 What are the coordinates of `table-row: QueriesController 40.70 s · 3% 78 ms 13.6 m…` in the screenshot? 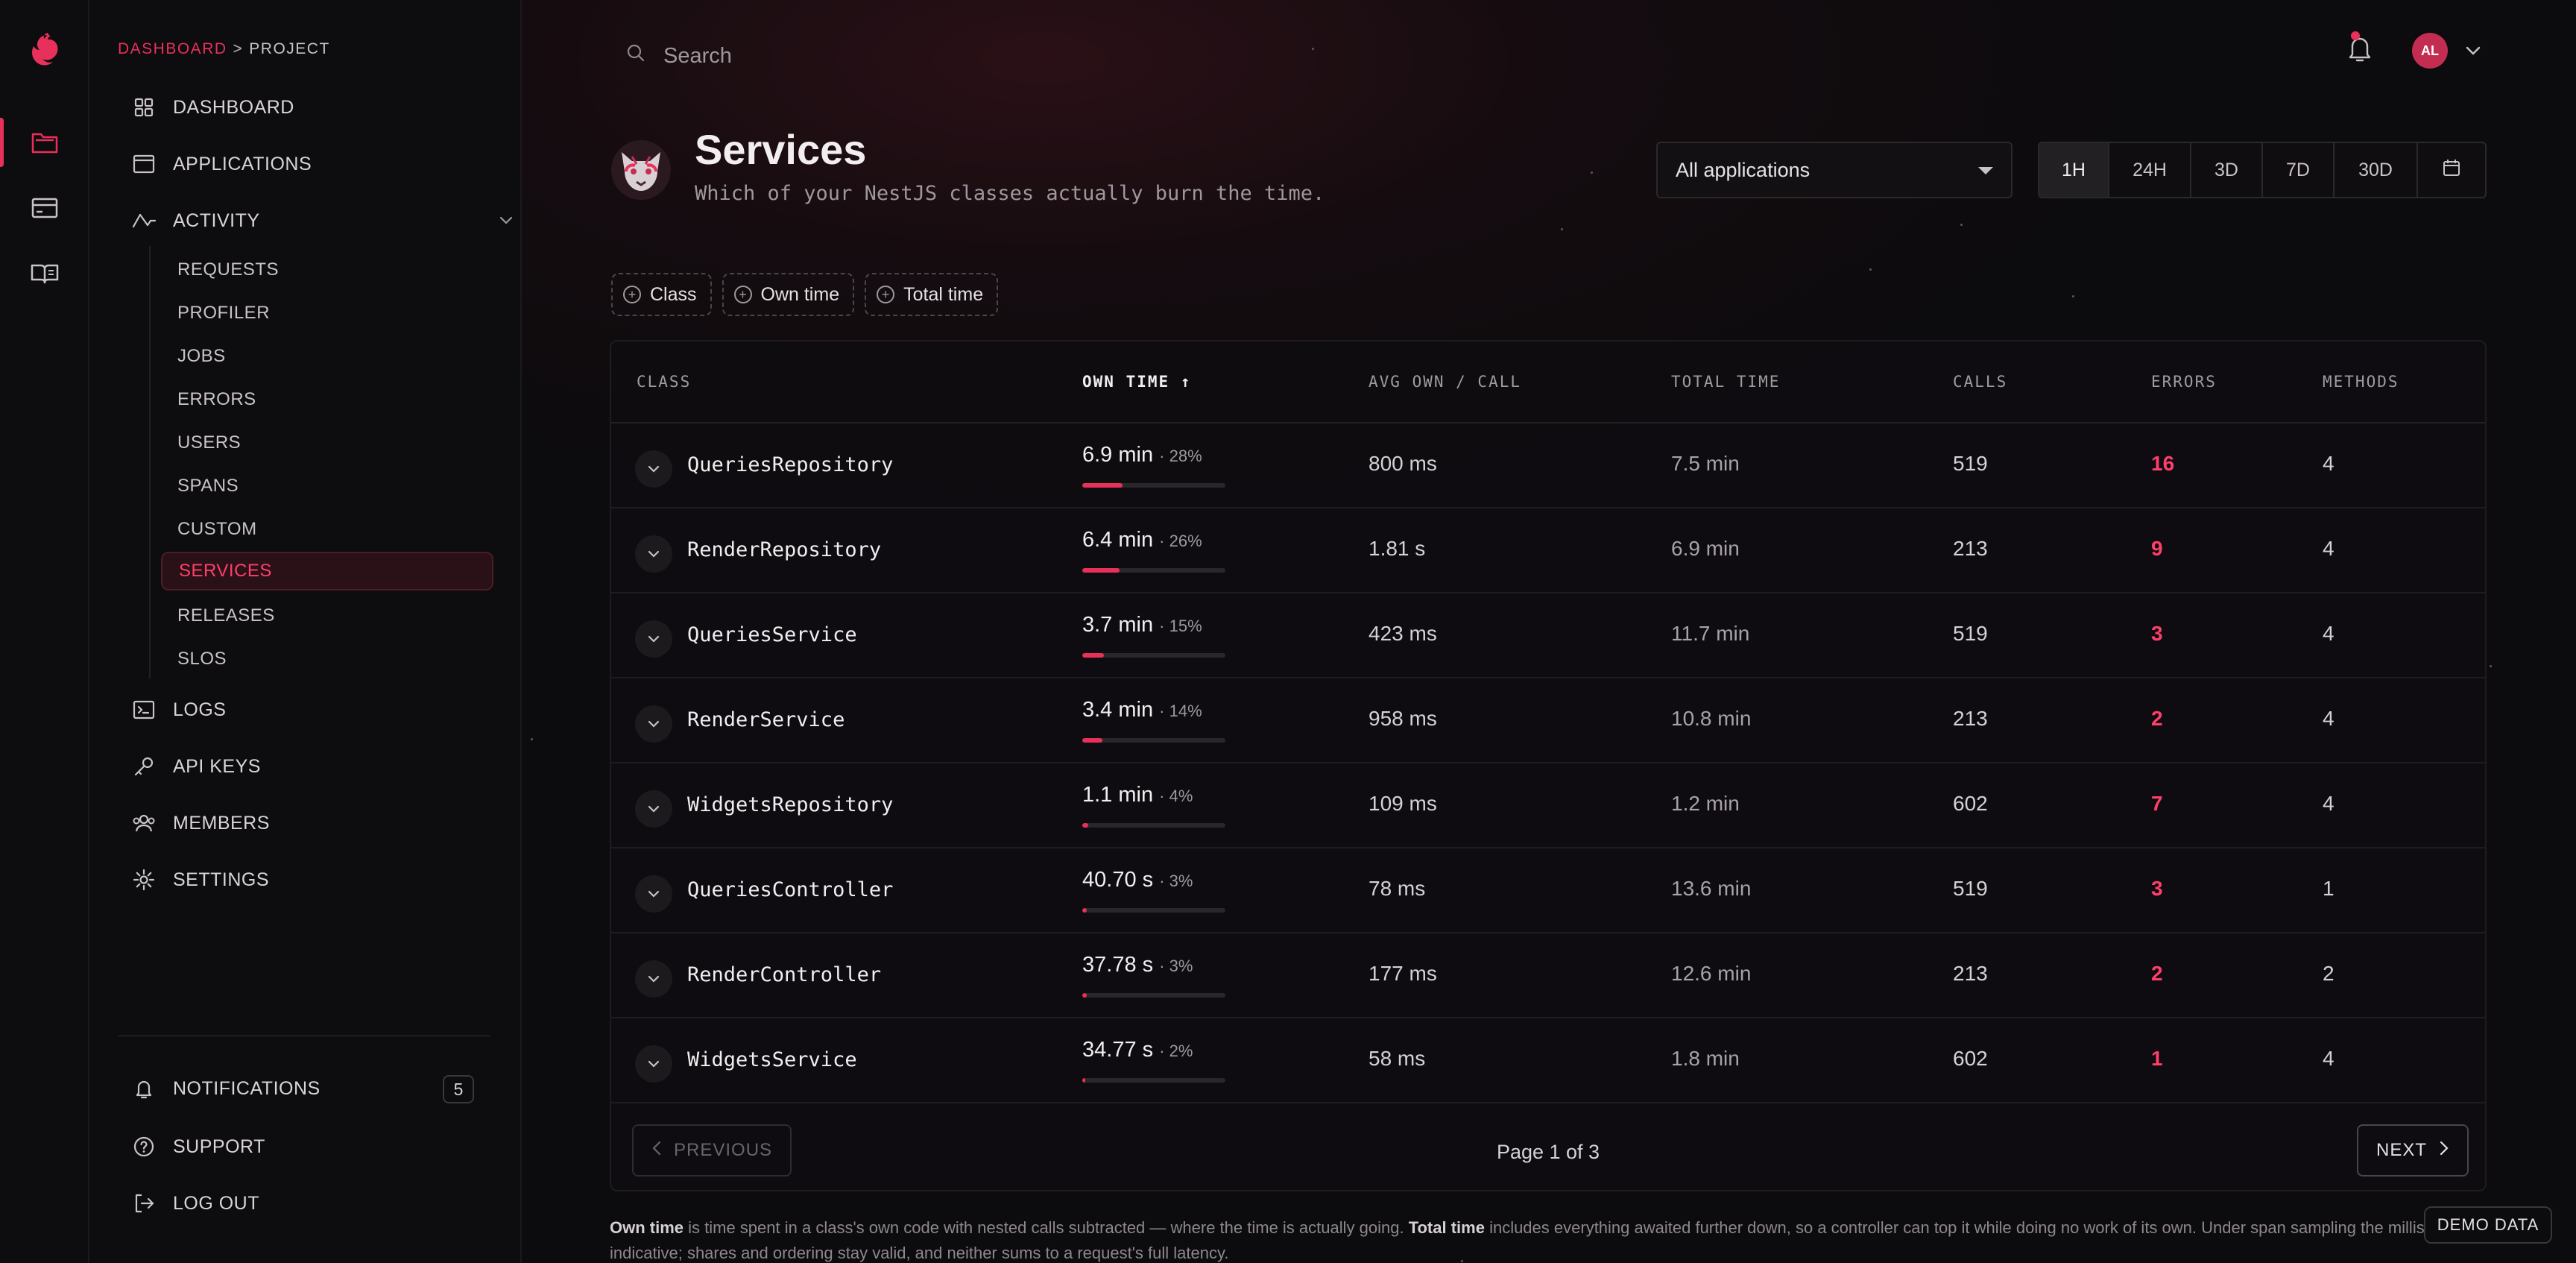 It's located at (1548, 890).